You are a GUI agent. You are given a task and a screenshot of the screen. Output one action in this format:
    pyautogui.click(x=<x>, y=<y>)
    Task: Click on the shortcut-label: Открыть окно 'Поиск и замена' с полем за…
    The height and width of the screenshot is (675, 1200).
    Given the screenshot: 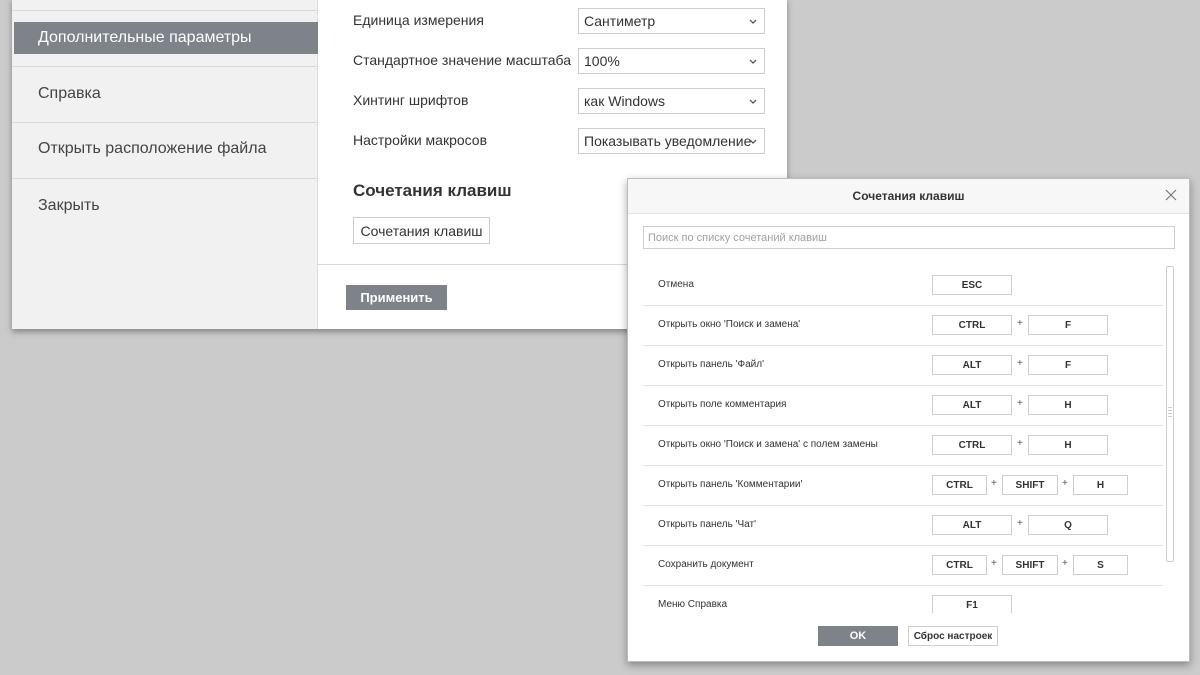 What is the action you would take?
    pyautogui.click(x=768, y=444)
    